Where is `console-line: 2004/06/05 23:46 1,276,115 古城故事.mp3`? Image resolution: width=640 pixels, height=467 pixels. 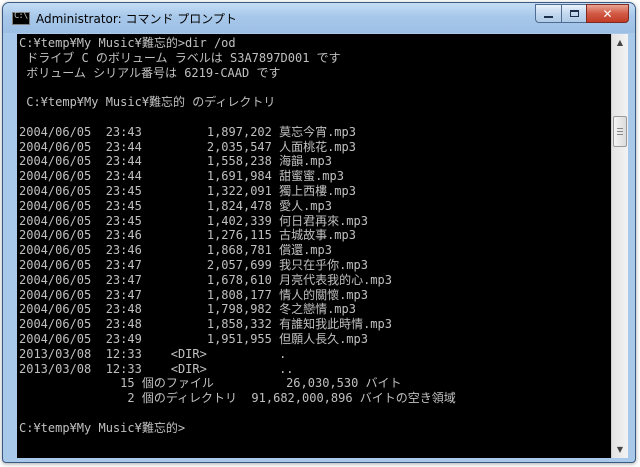
console-line: 2004/06/05 23:46 1,276,115 古城故事.mp3 is located at coordinates (187, 235).